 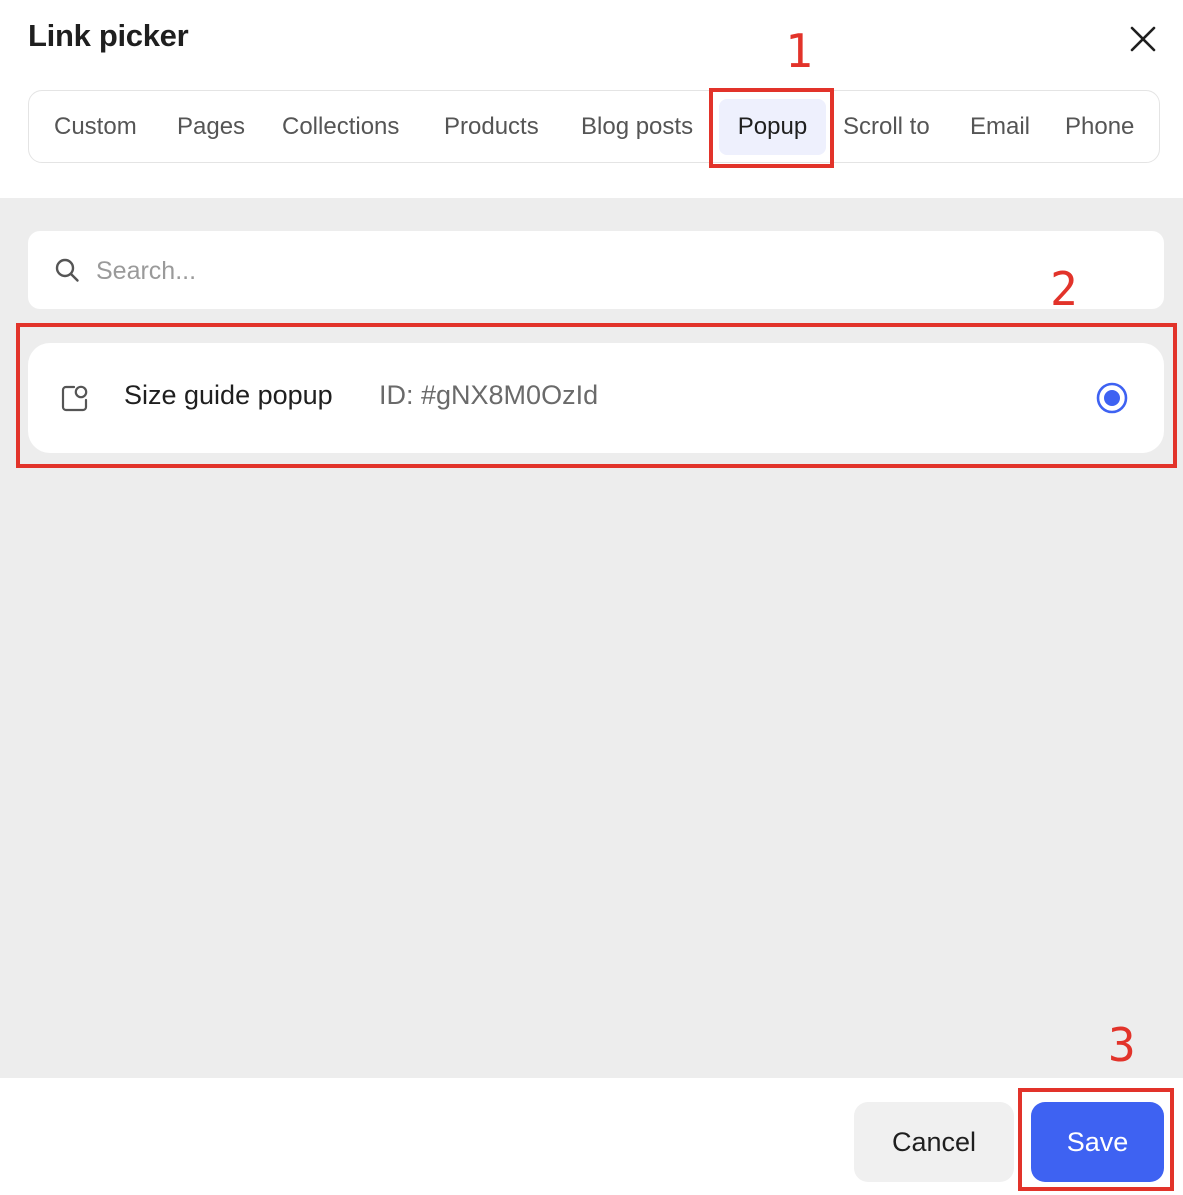 I want to click on popup-list-item: Size guide popup ID: #gNX8M0OzId, so click(x=596, y=398).